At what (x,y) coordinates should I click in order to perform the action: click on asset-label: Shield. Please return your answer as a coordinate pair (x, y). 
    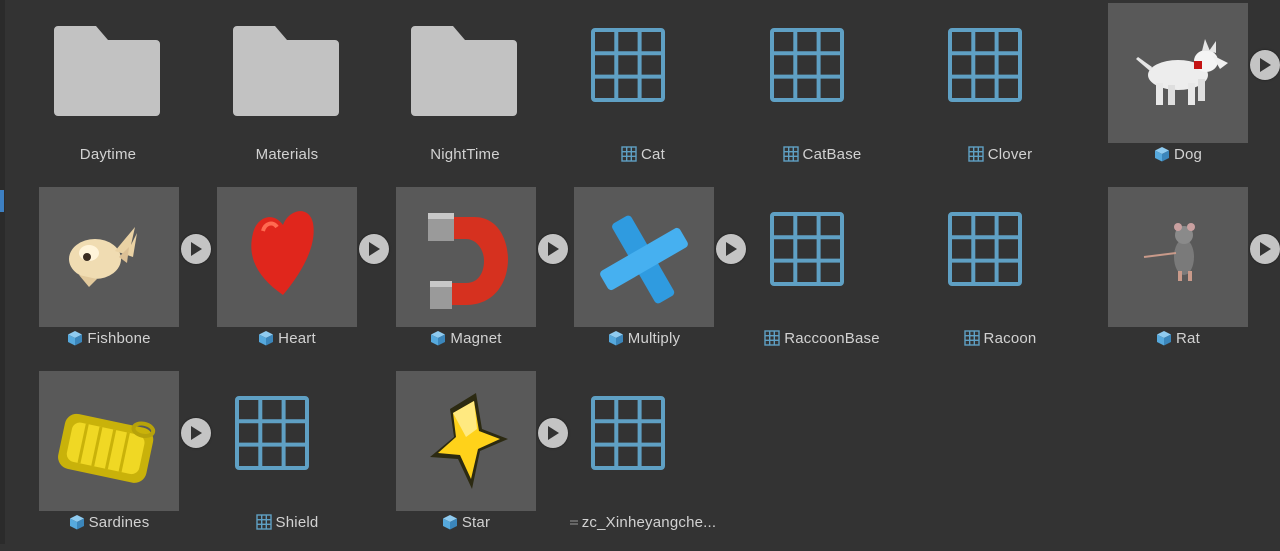
    Looking at the image, I should click on (287, 522).